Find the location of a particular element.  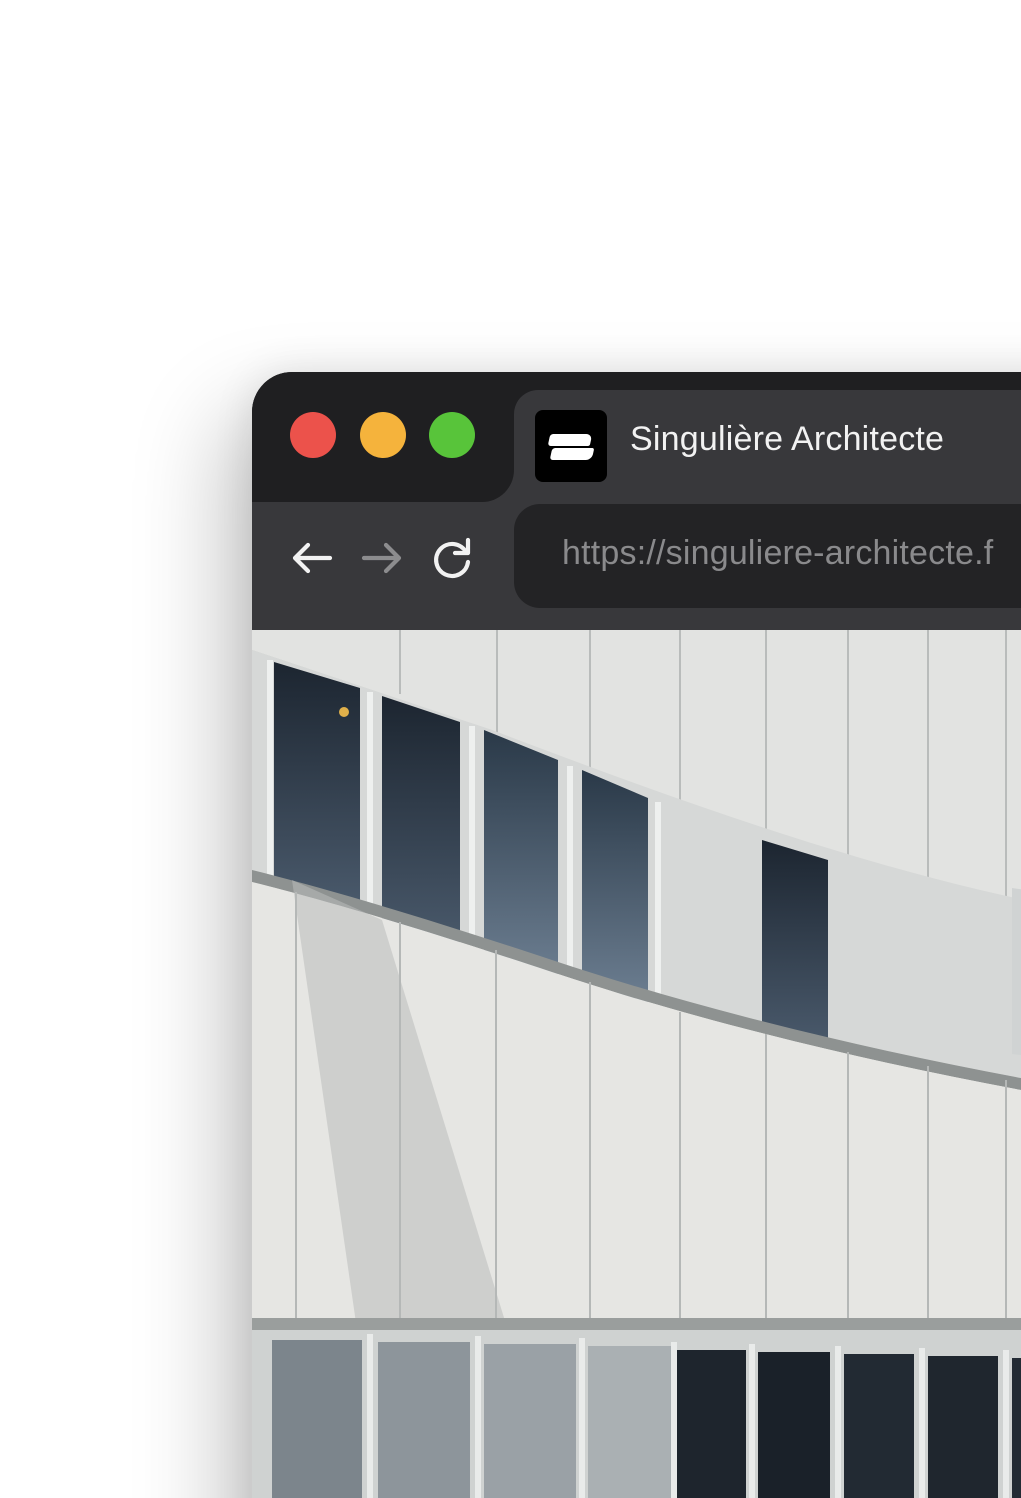

browser-toolbar: https://singuliere-architecte.f is located at coordinates (636, 566).